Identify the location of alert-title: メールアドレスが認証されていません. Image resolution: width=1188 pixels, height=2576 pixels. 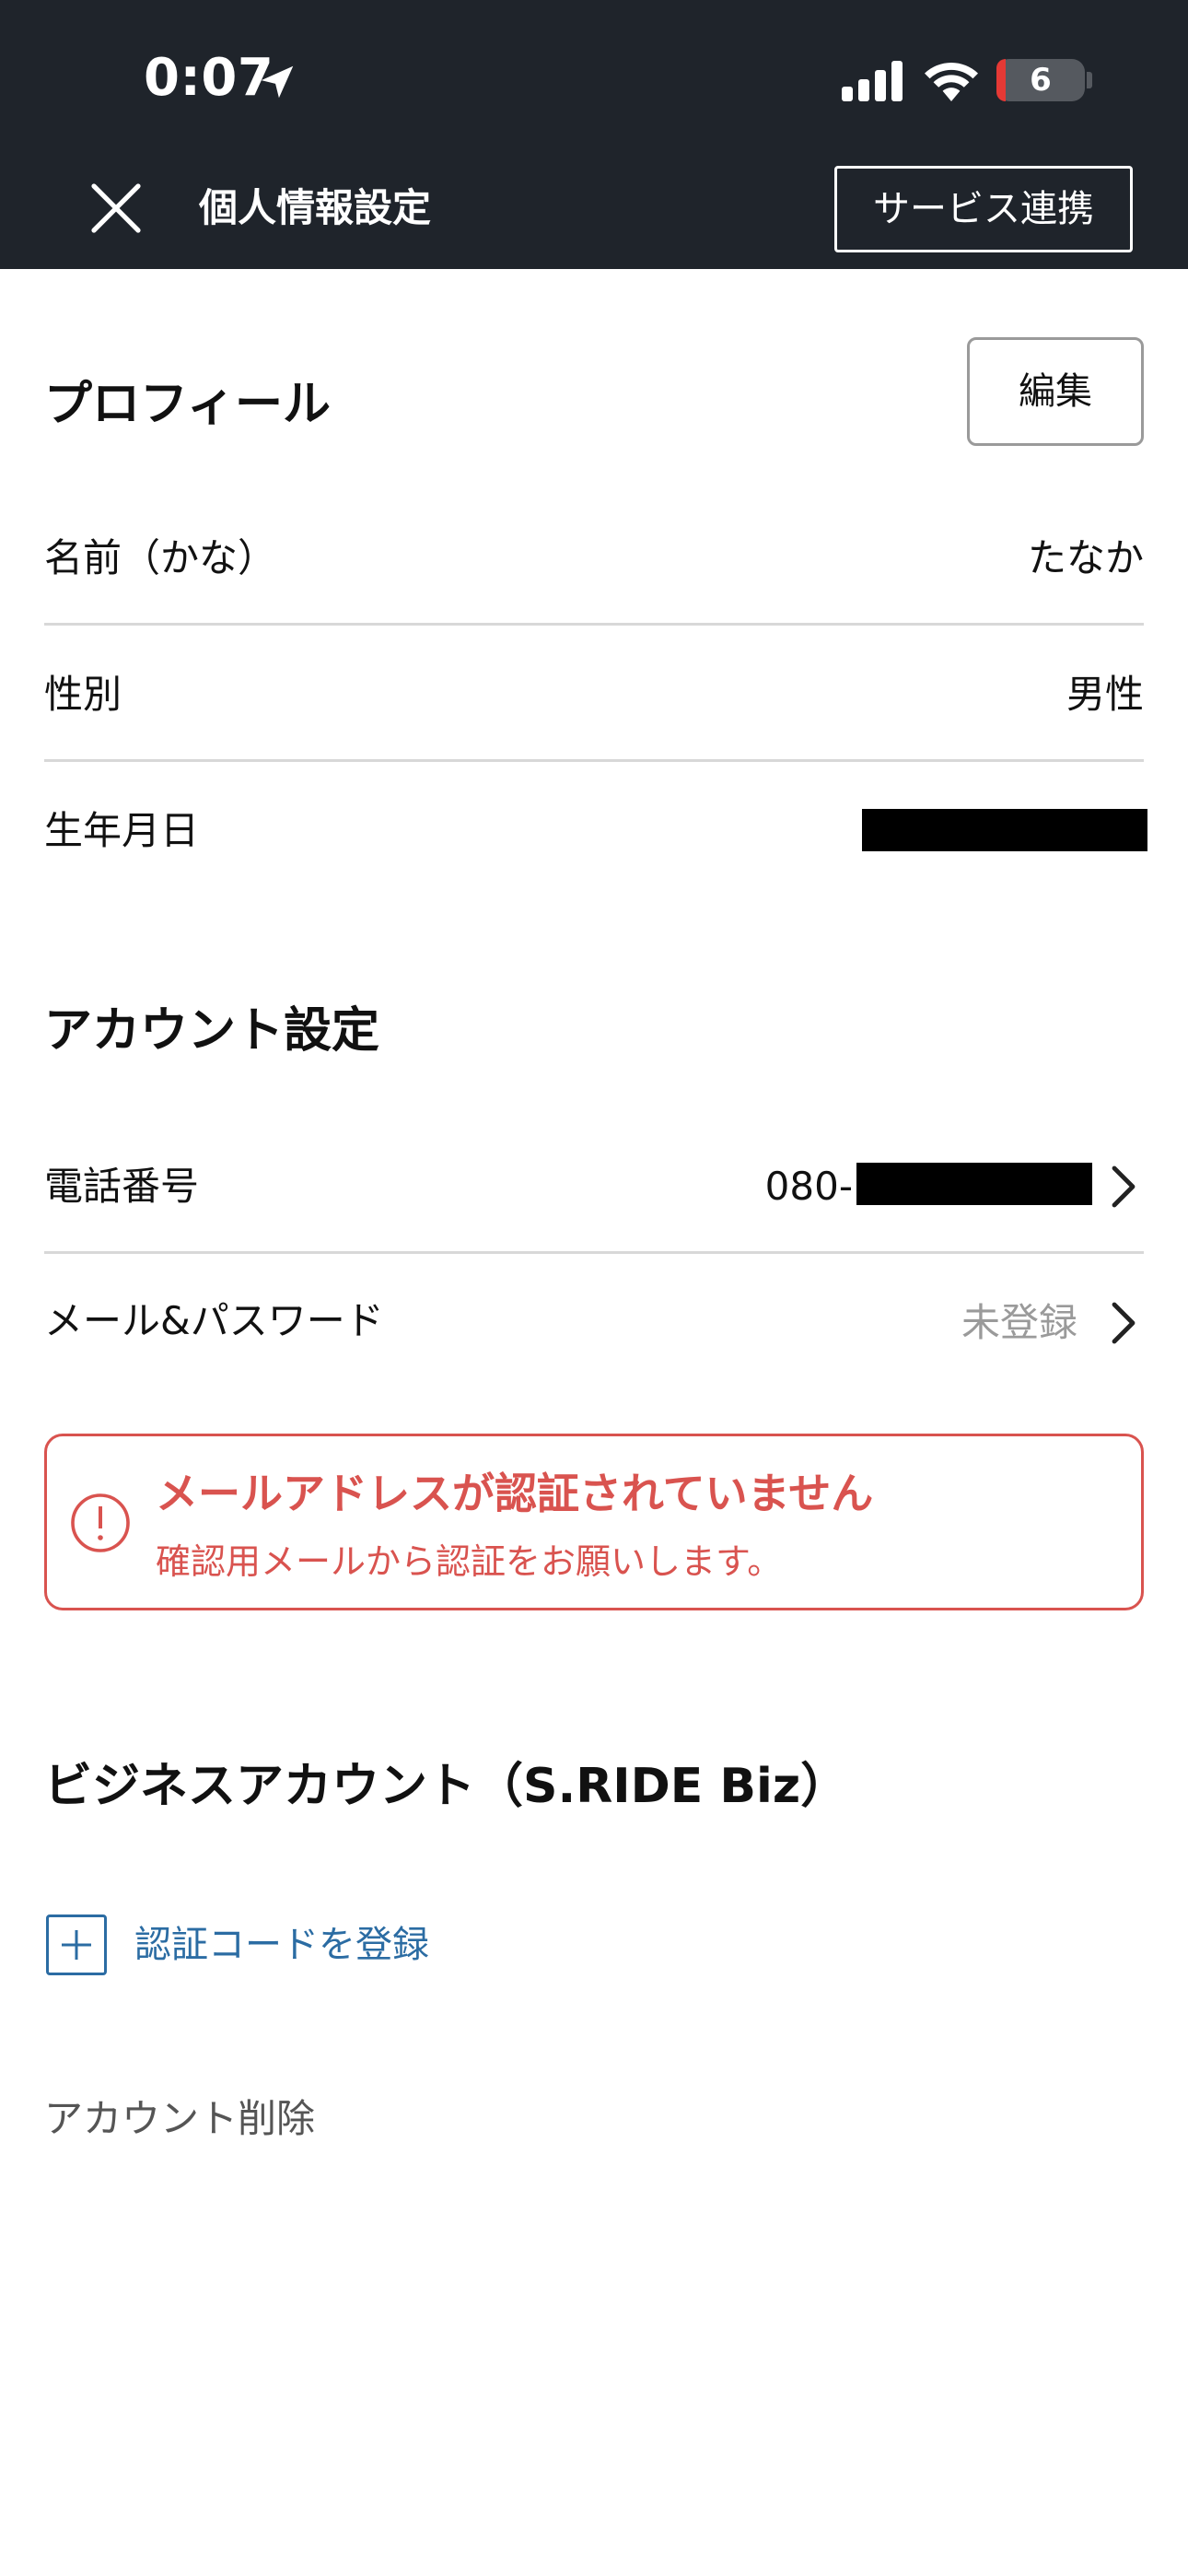
(515, 1493).